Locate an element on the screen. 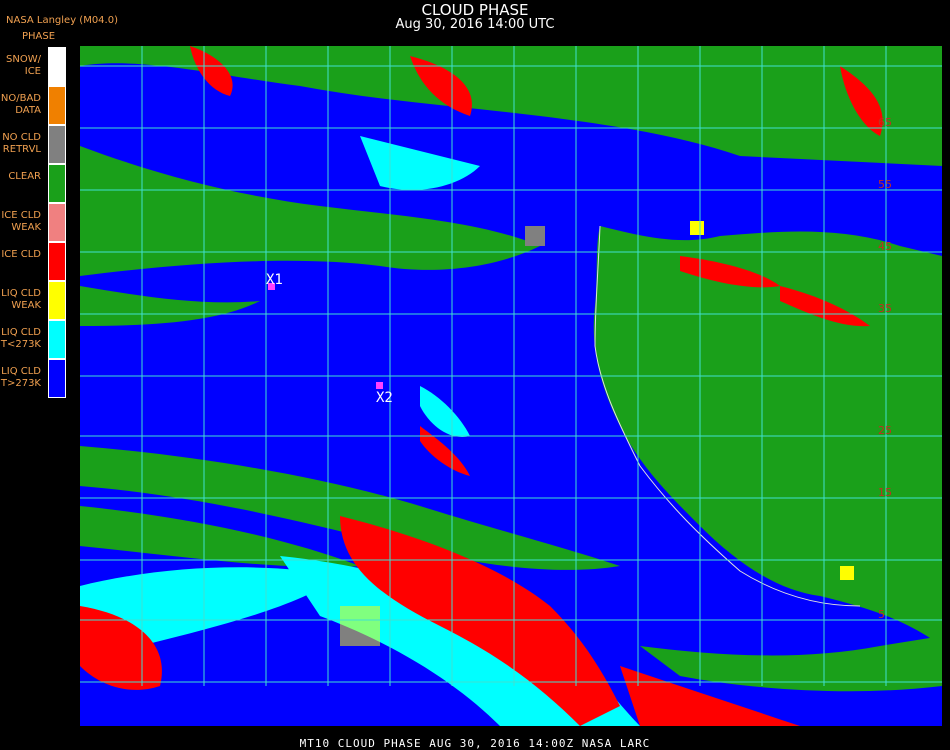 The image size is (950, 750). map-title: CLOUD PHASE is located at coordinates (475, 10).